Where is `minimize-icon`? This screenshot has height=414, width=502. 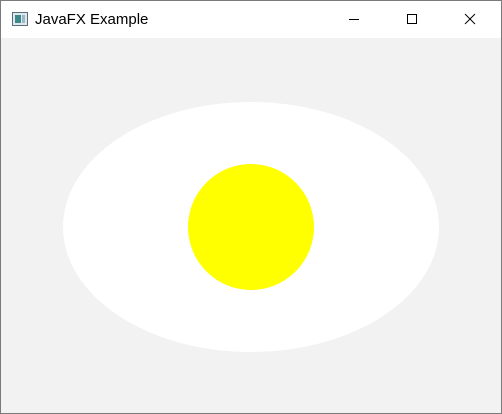 minimize-icon is located at coordinates (354, 19).